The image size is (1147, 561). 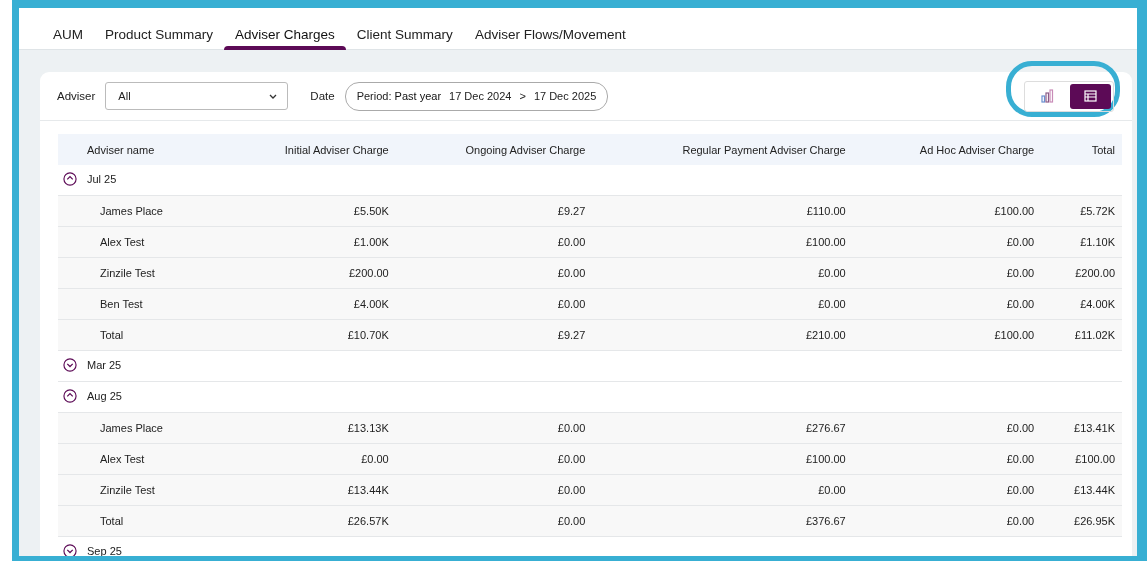 I want to click on tab: Product Summary, so click(x=159, y=28).